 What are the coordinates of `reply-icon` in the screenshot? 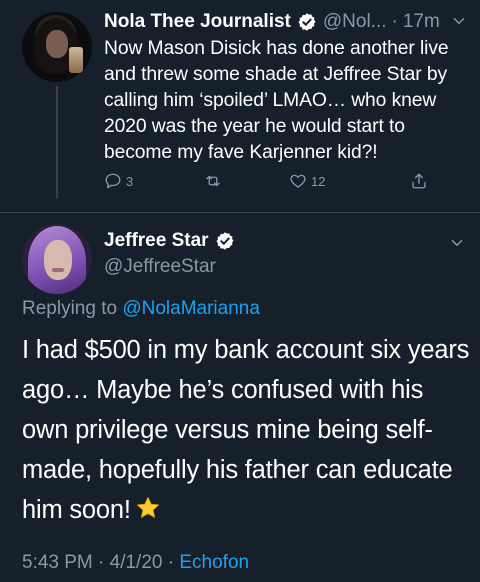 It's located at (113, 181).